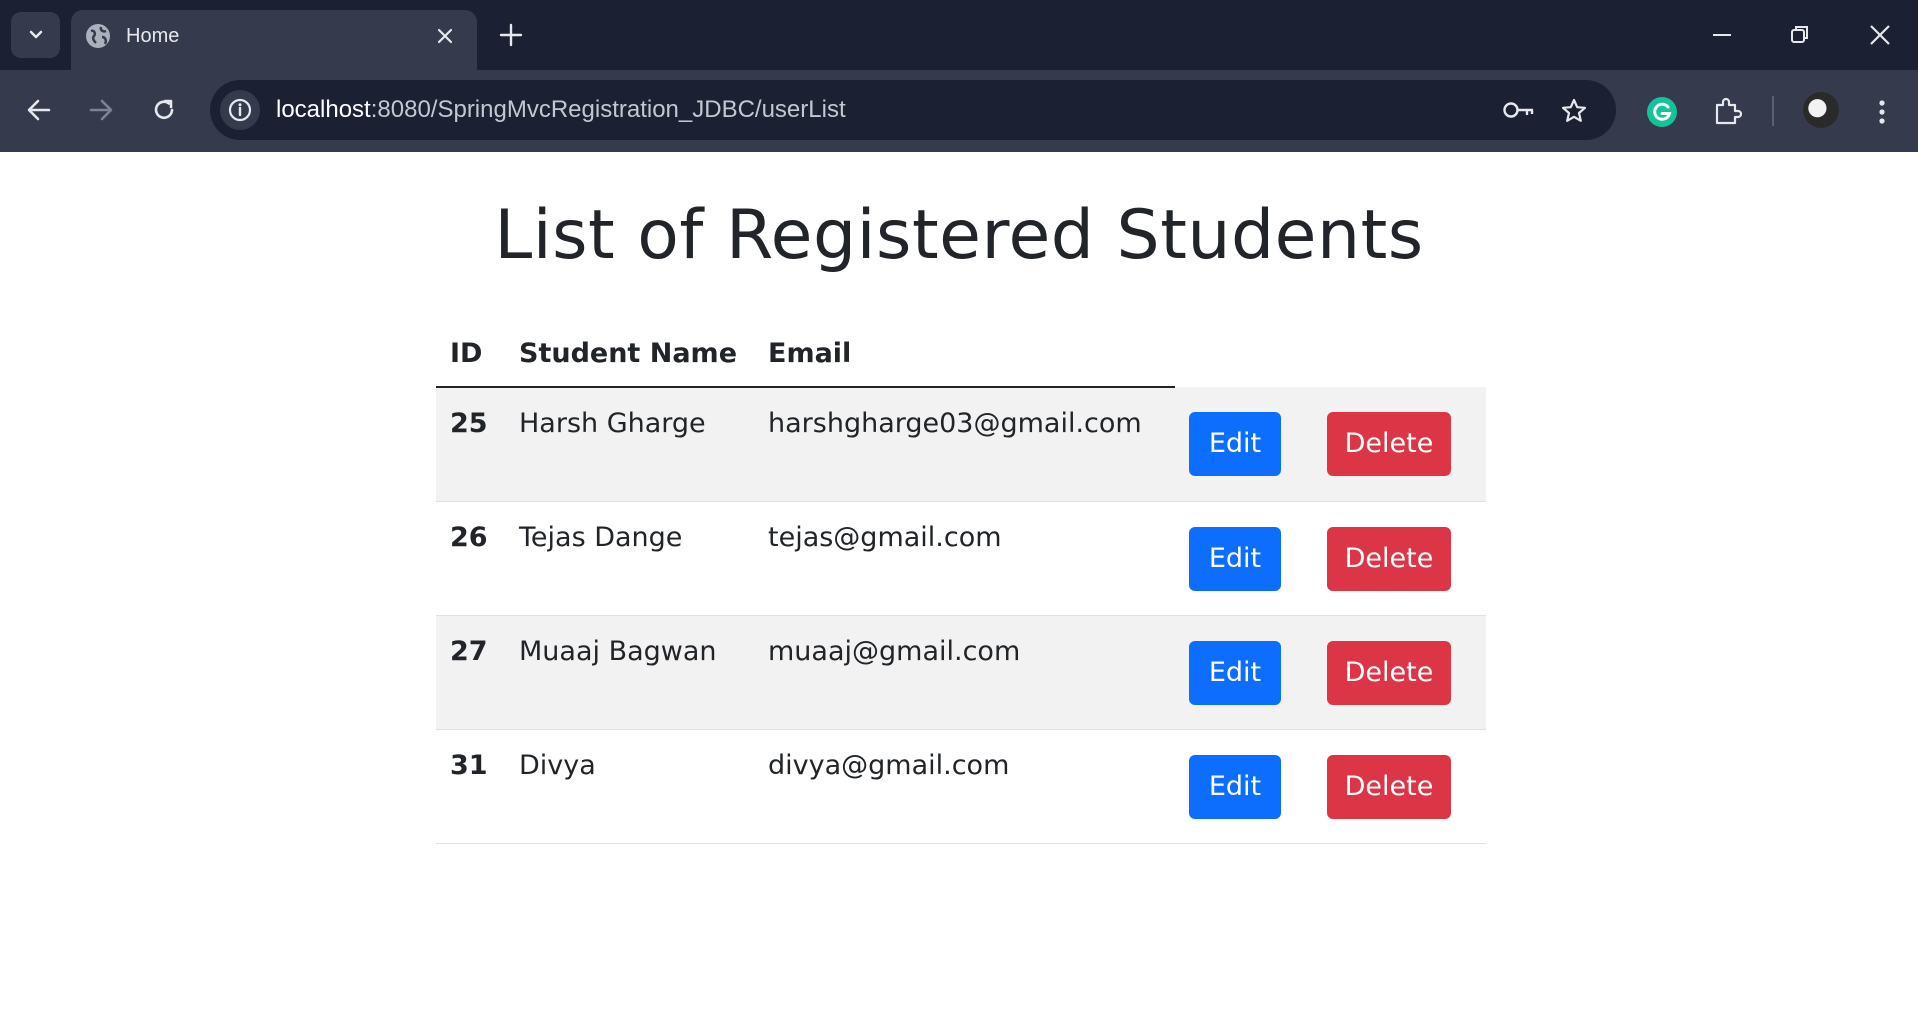  What do you see at coordinates (470, 444) in the screenshot?
I see `student-id: 25` at bounding box center [470, 444].